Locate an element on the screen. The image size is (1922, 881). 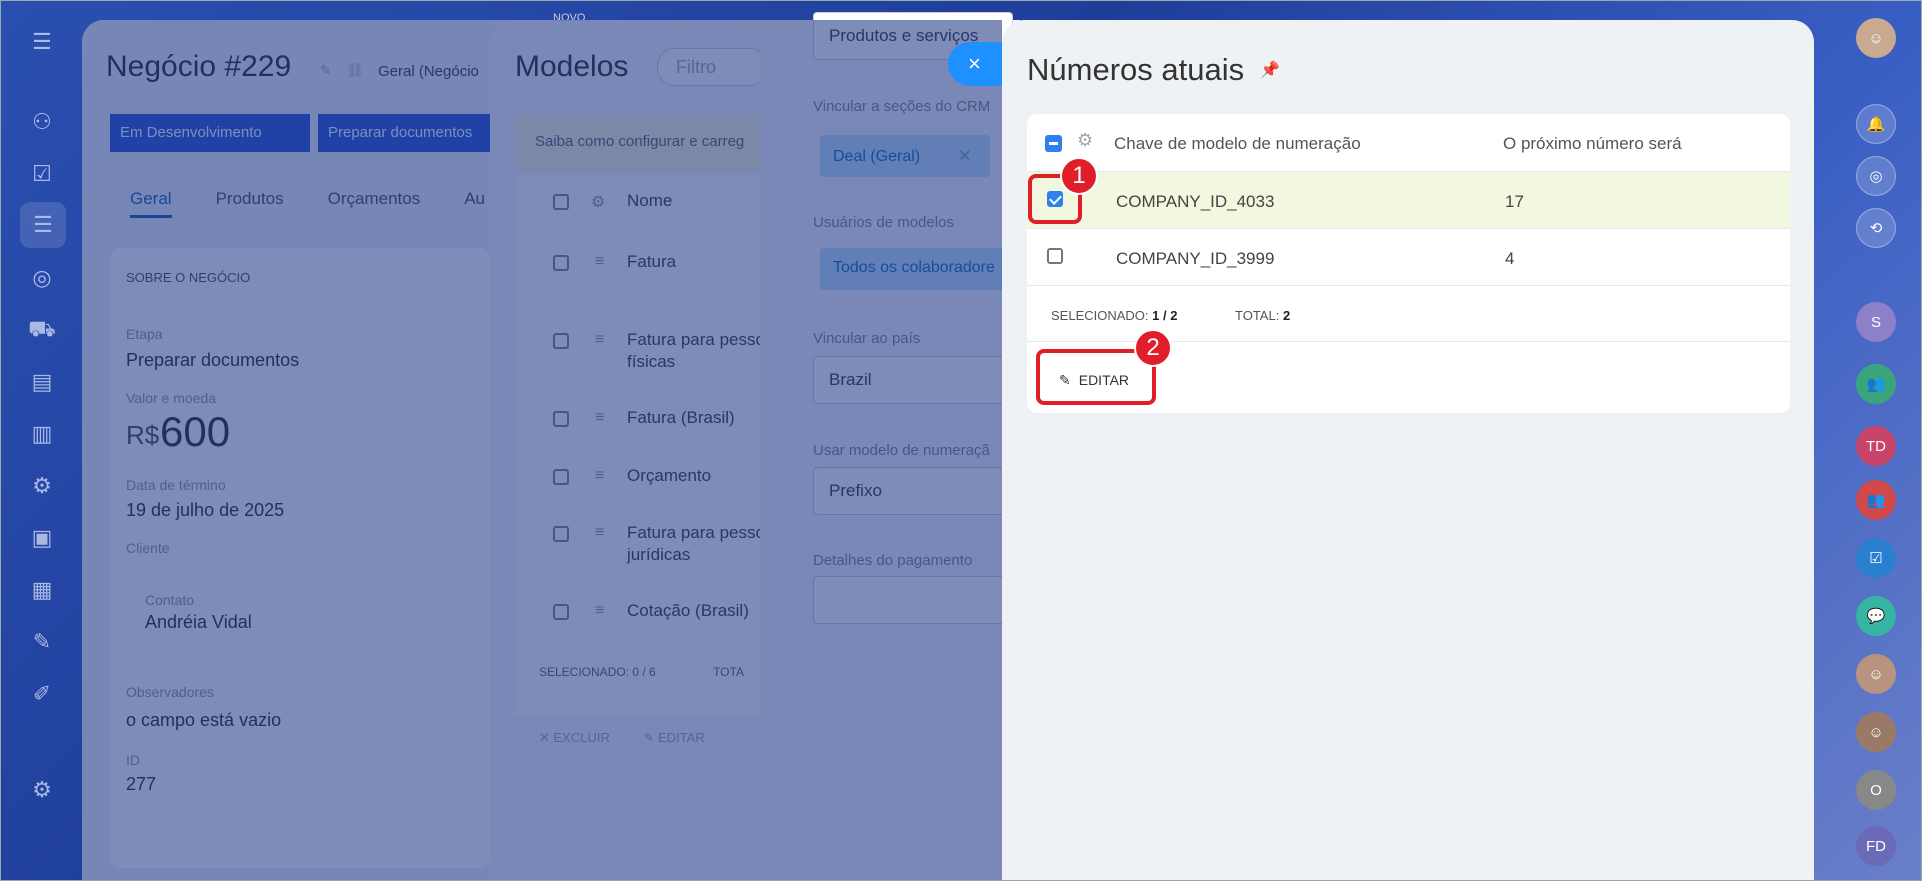
tab-more: Au is located at coordinates (474, 203).